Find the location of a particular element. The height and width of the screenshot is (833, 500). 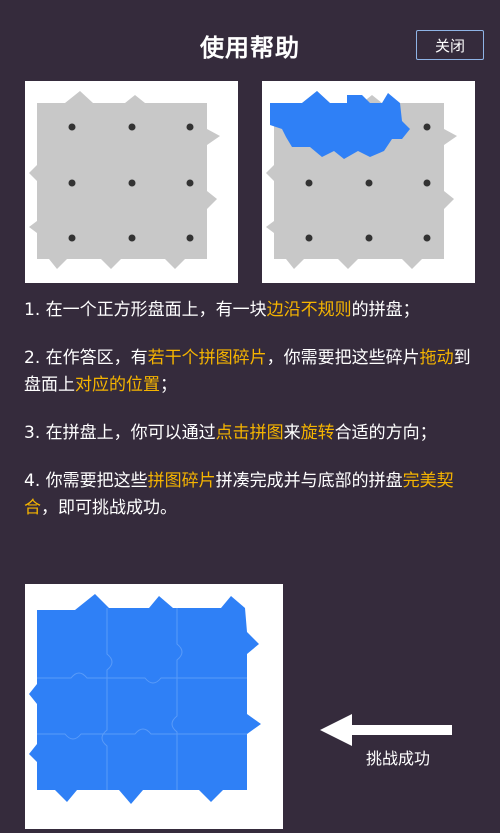

partial-puzzle-board-image is located at coordinates (368, 182).